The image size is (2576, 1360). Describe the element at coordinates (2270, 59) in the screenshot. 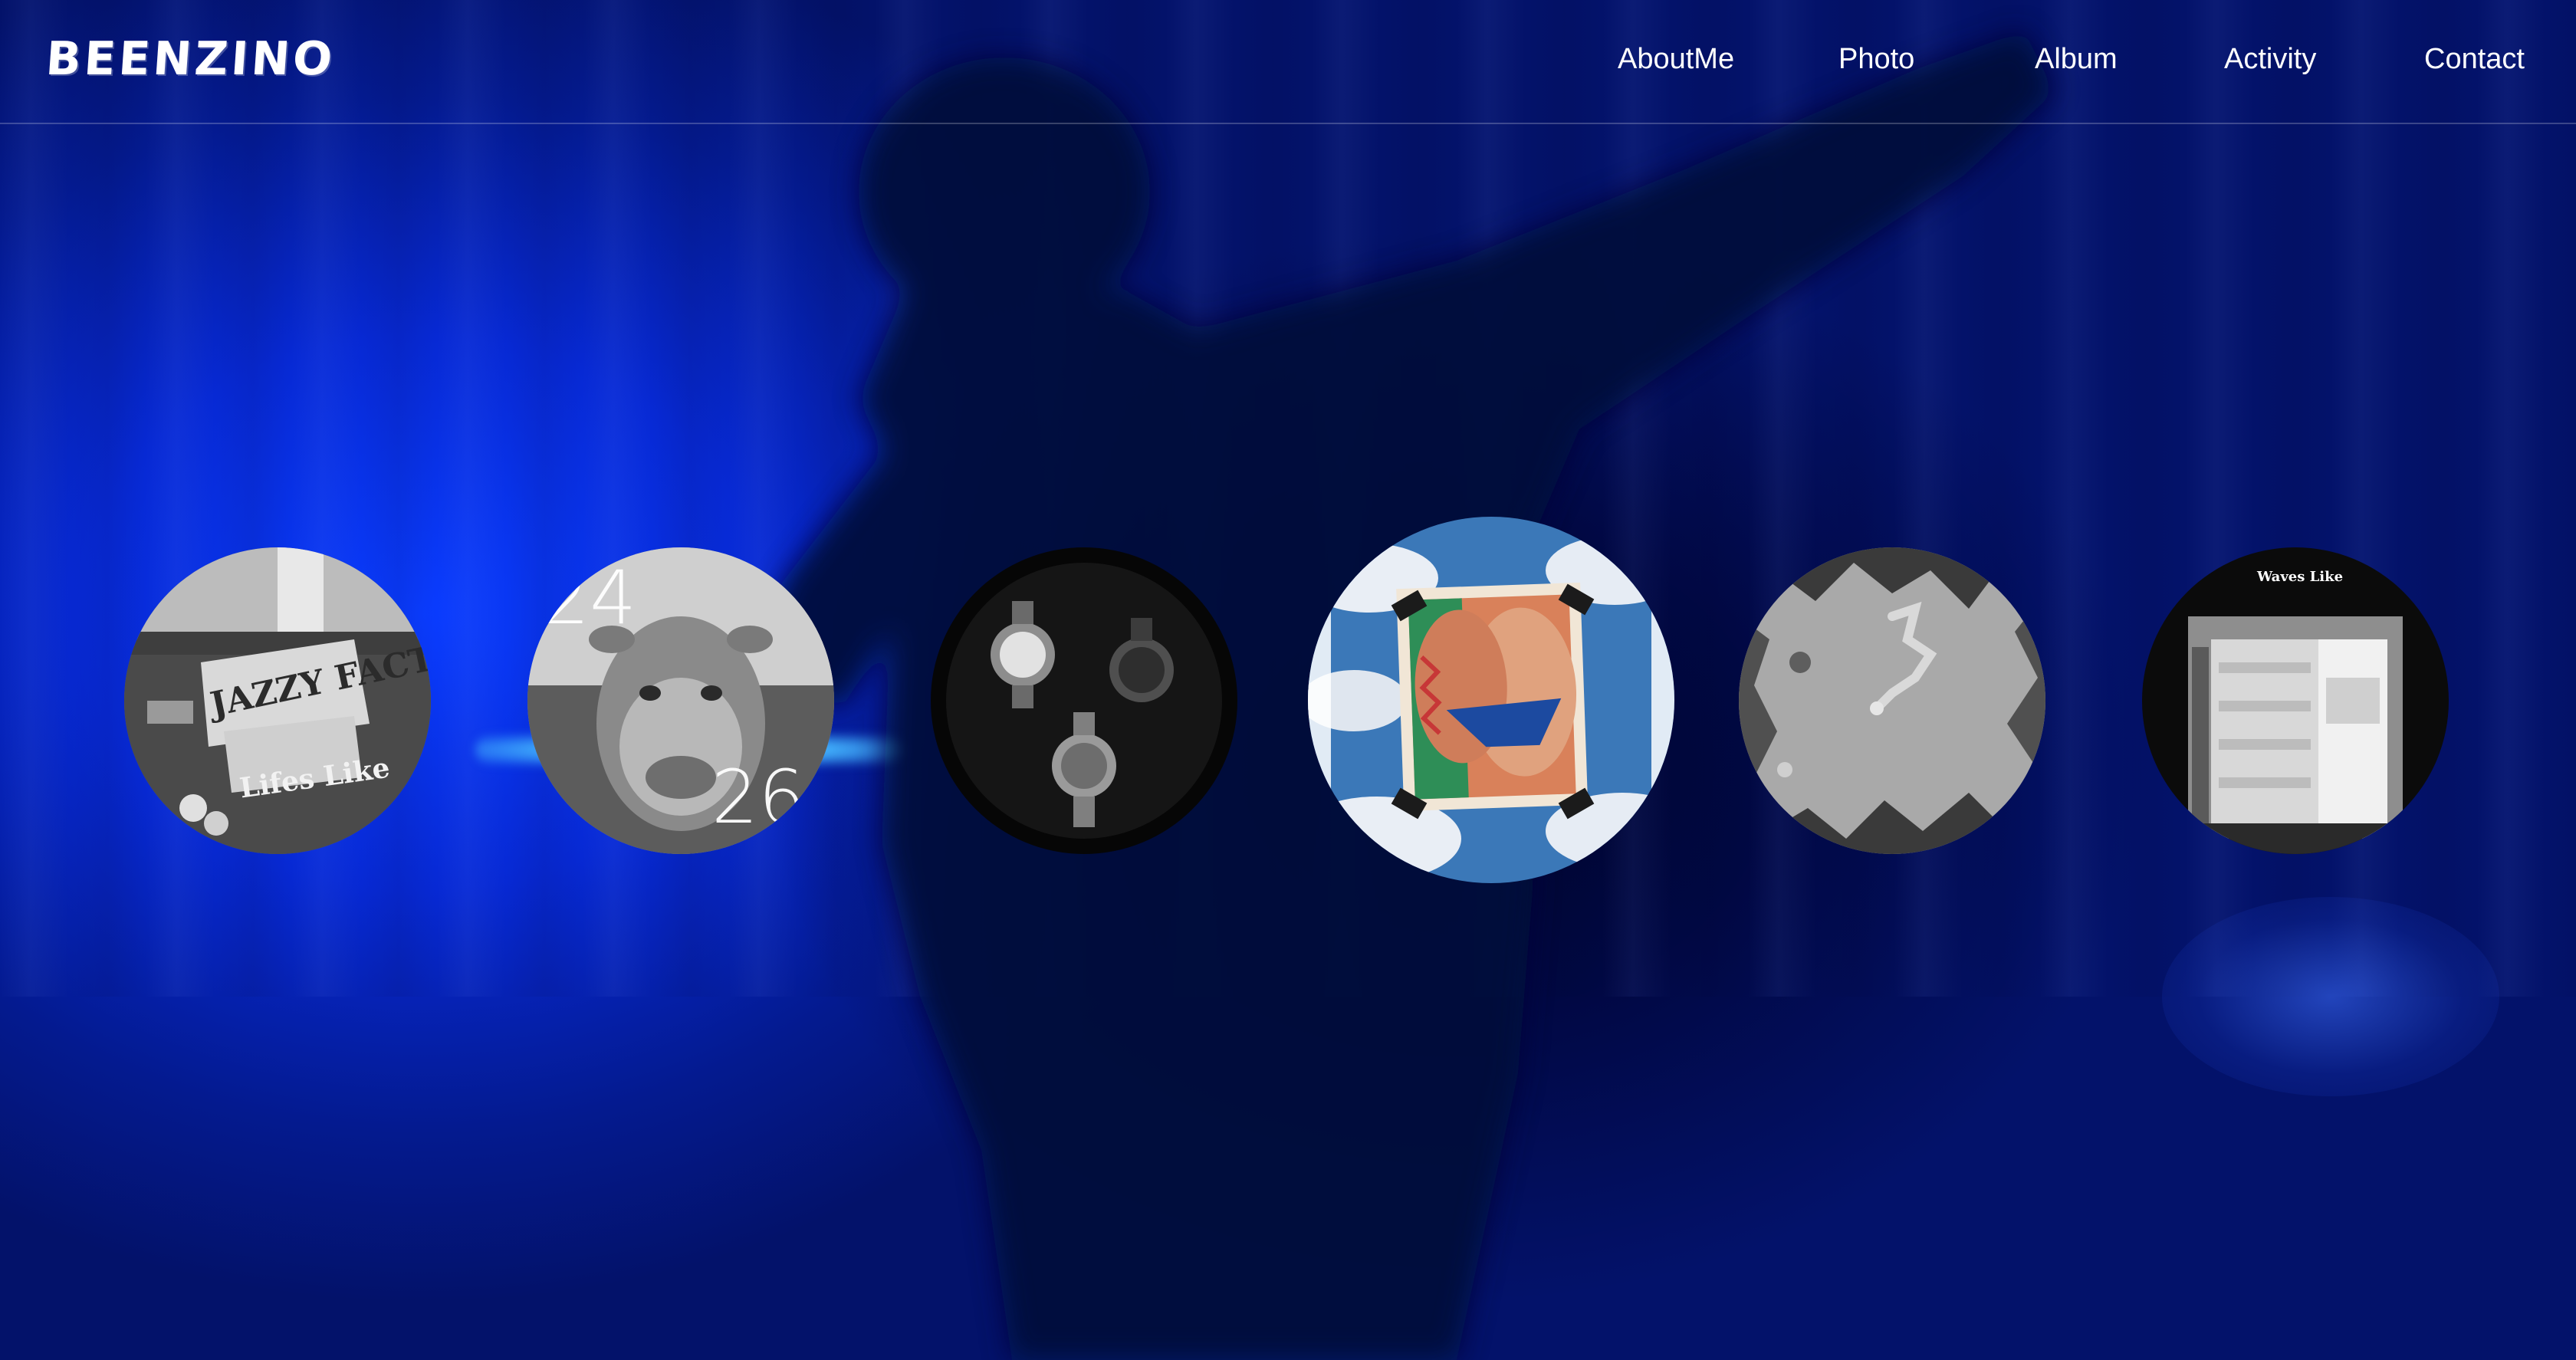

I see `nav-link-activity: Activity` at that location.